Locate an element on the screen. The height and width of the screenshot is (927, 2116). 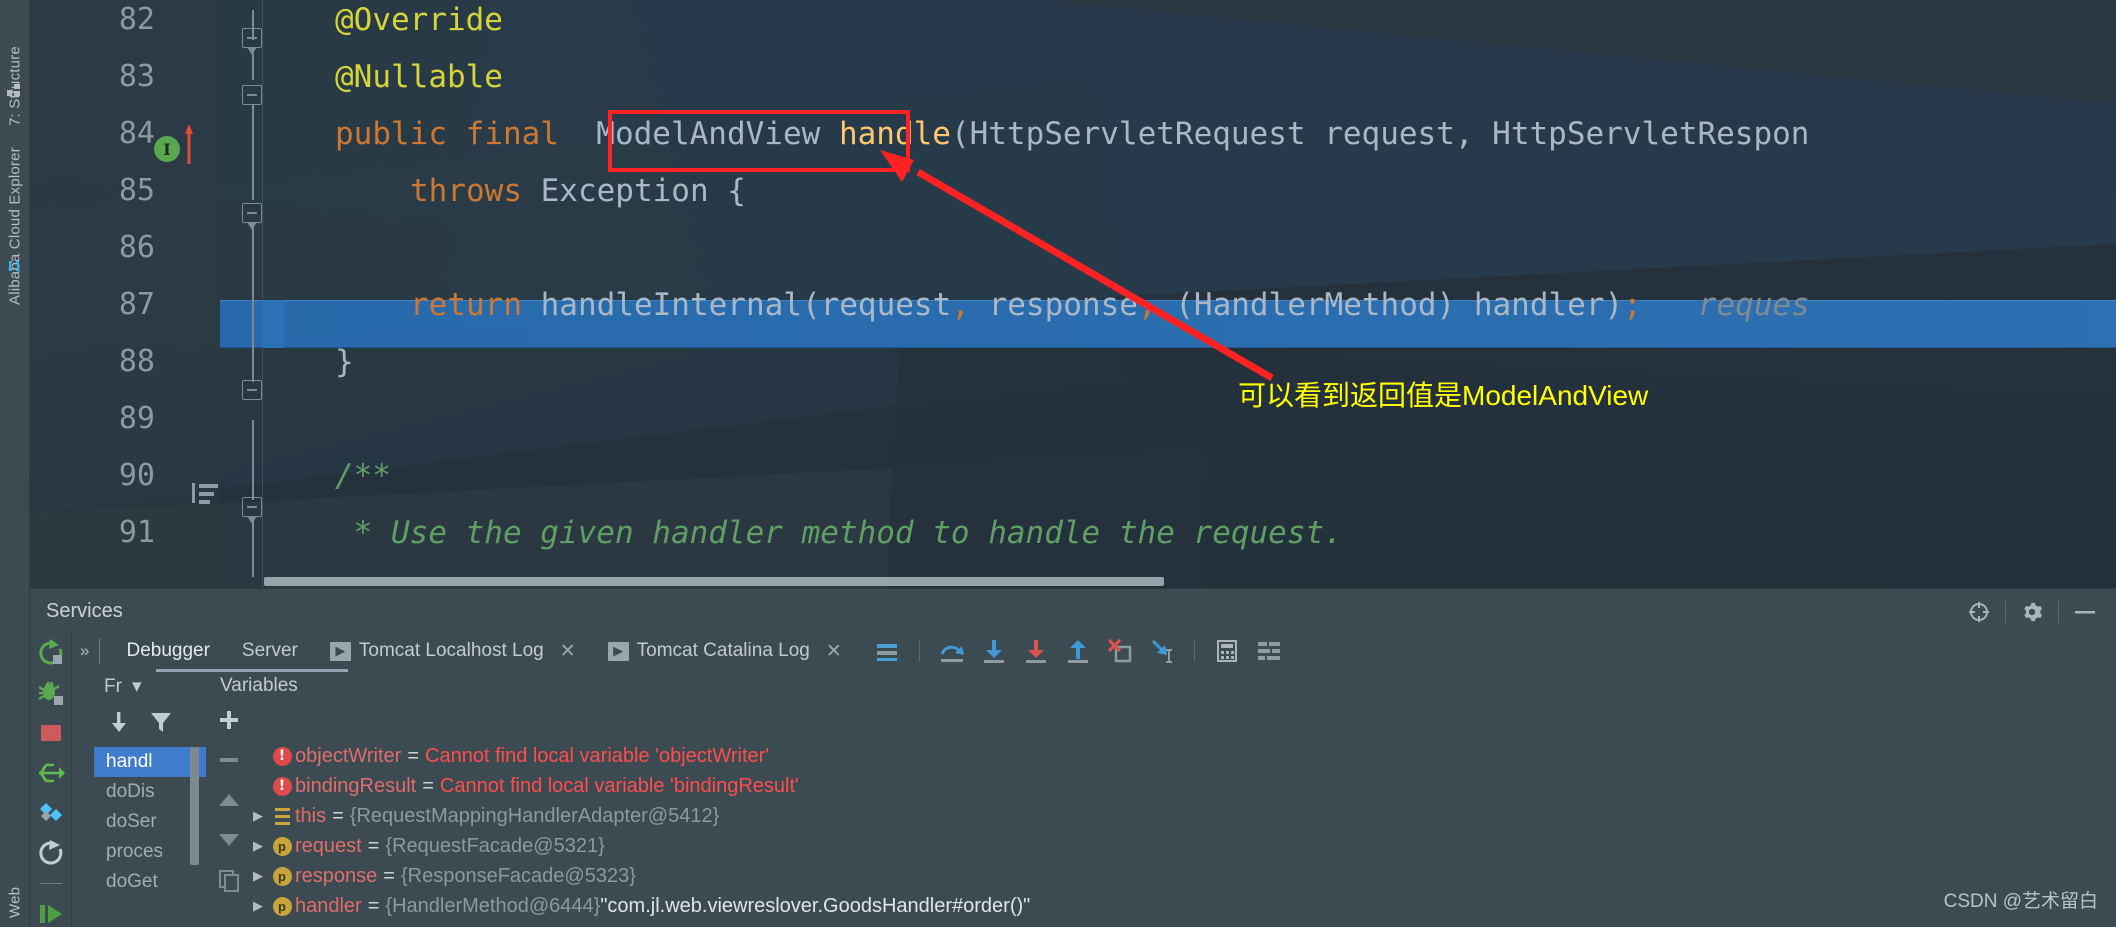
debug-bug-icon is located at coordinates (51, 693).